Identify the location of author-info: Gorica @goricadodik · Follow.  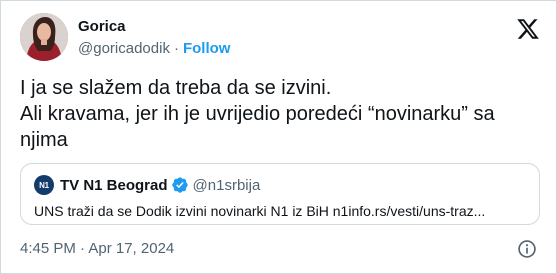
(154, 38).